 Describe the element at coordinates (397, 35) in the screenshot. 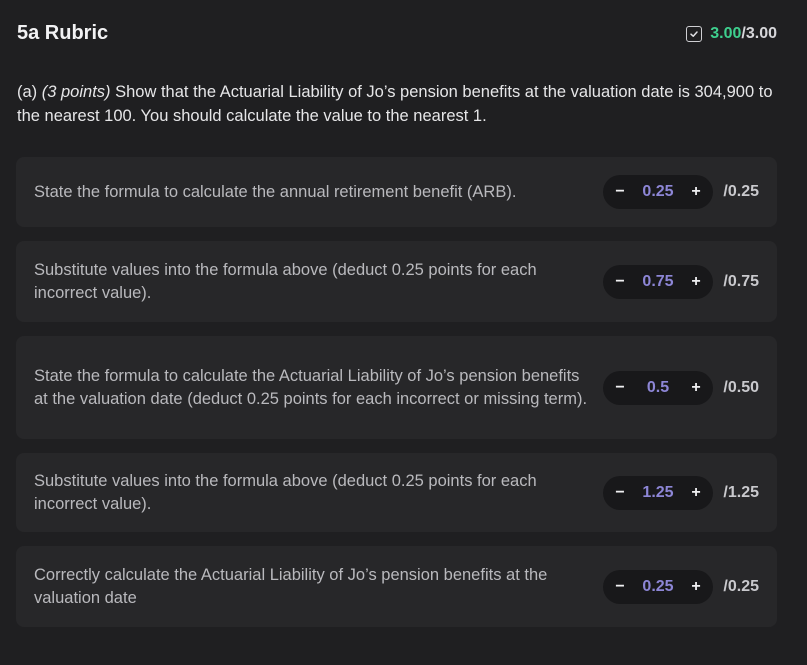

I see `rubric-header: 5a Rubric 3.00 /3.00` at that location.